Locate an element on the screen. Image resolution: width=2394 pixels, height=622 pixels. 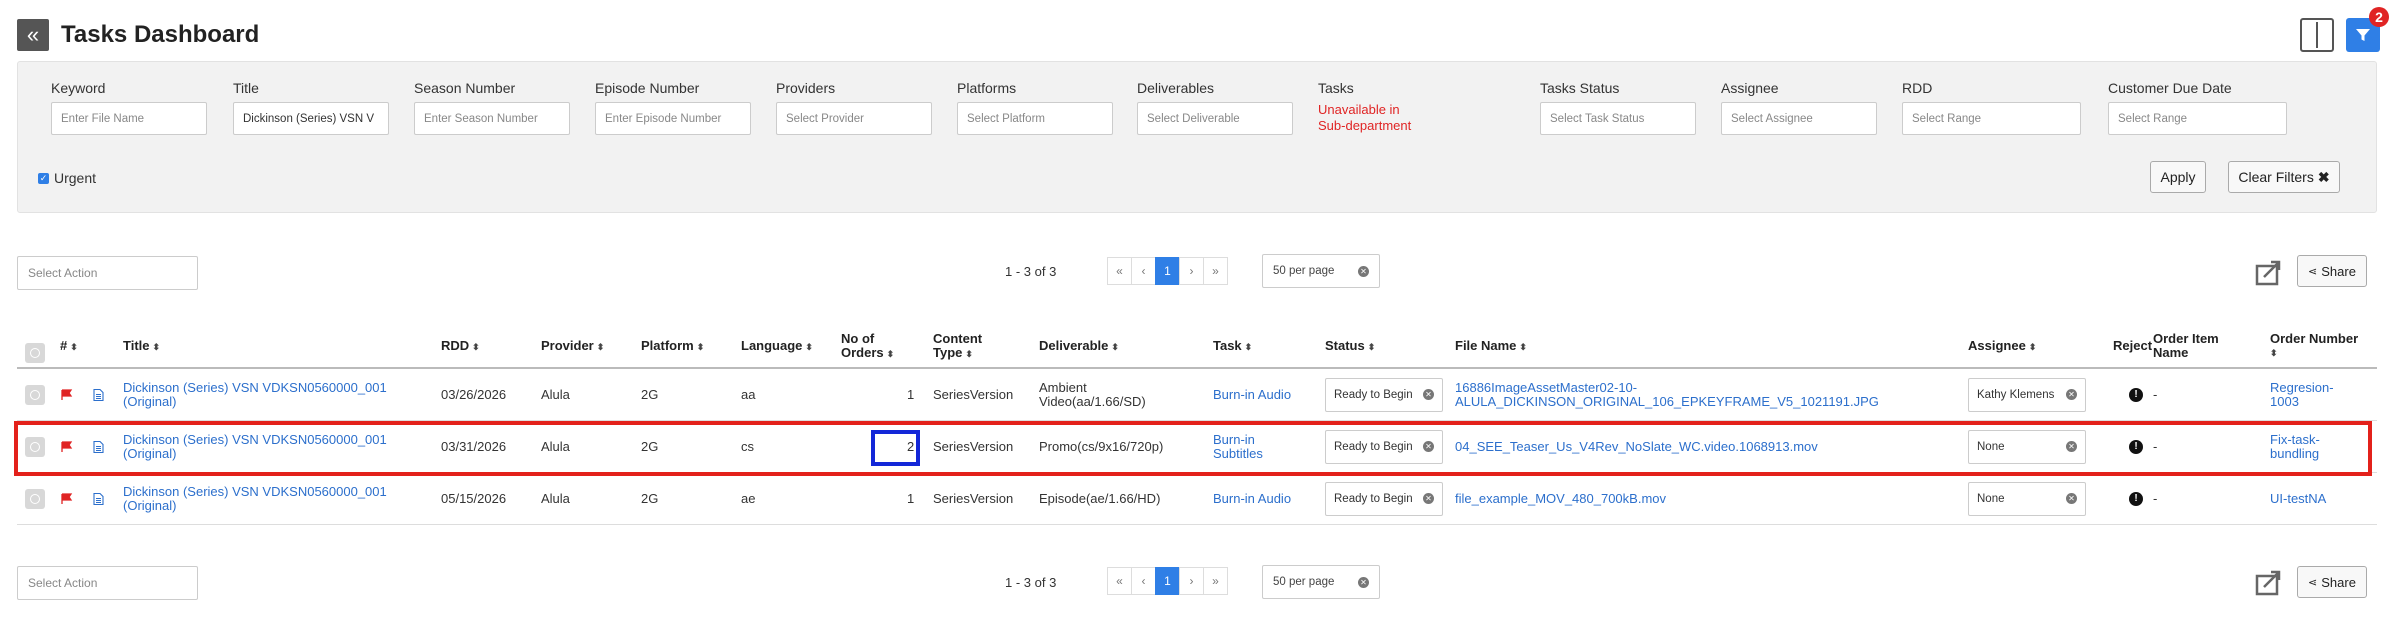
tasks-status-select: Select Task Status is located at coordinates (1618, 118).